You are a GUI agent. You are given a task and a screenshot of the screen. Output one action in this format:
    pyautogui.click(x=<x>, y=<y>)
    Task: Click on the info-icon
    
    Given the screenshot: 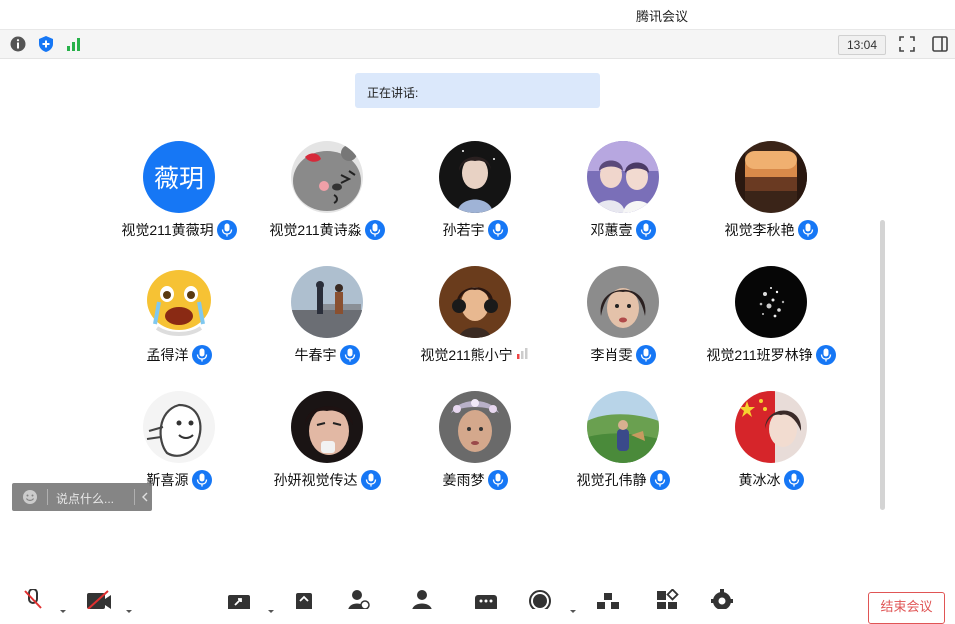 What is the action you would take?
    pyautogui.click(x=18, y=44)
    